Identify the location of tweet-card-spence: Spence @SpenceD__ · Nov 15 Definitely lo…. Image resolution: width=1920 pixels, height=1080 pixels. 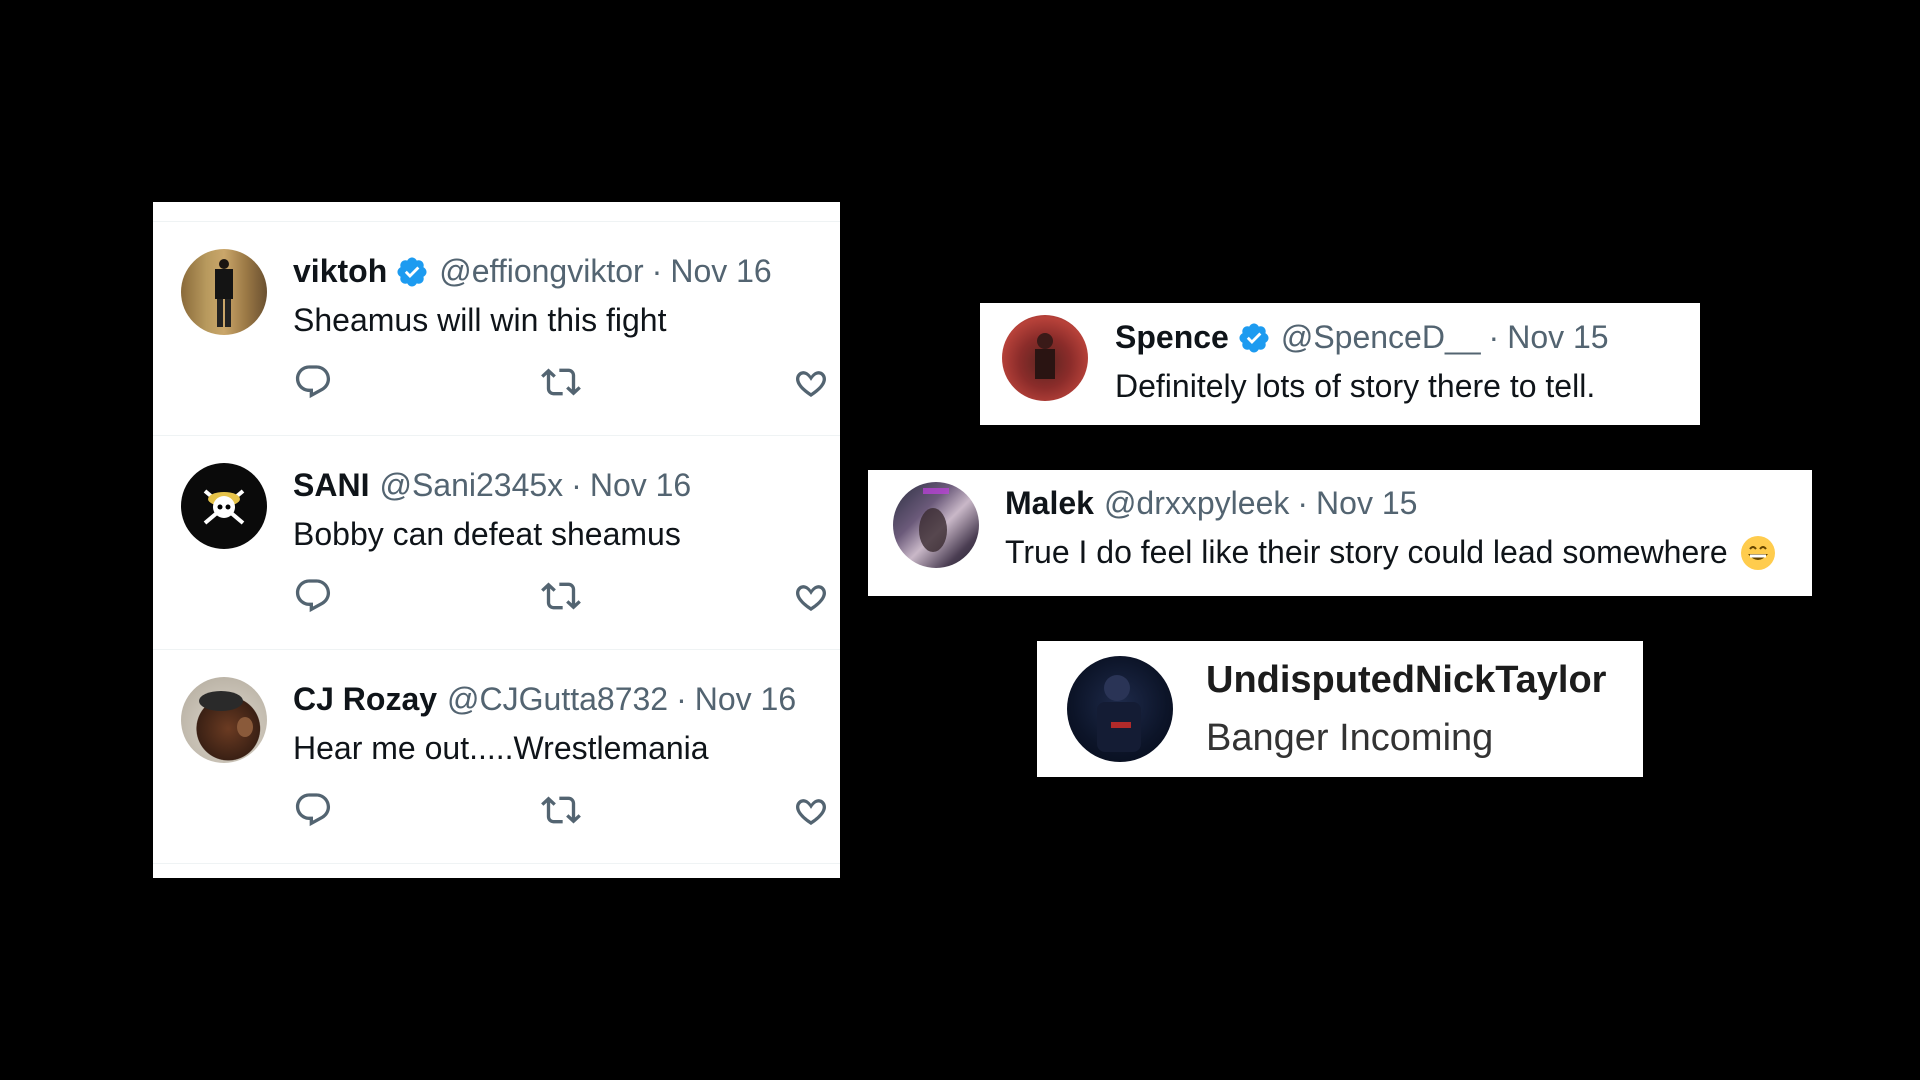
(1340, 364).